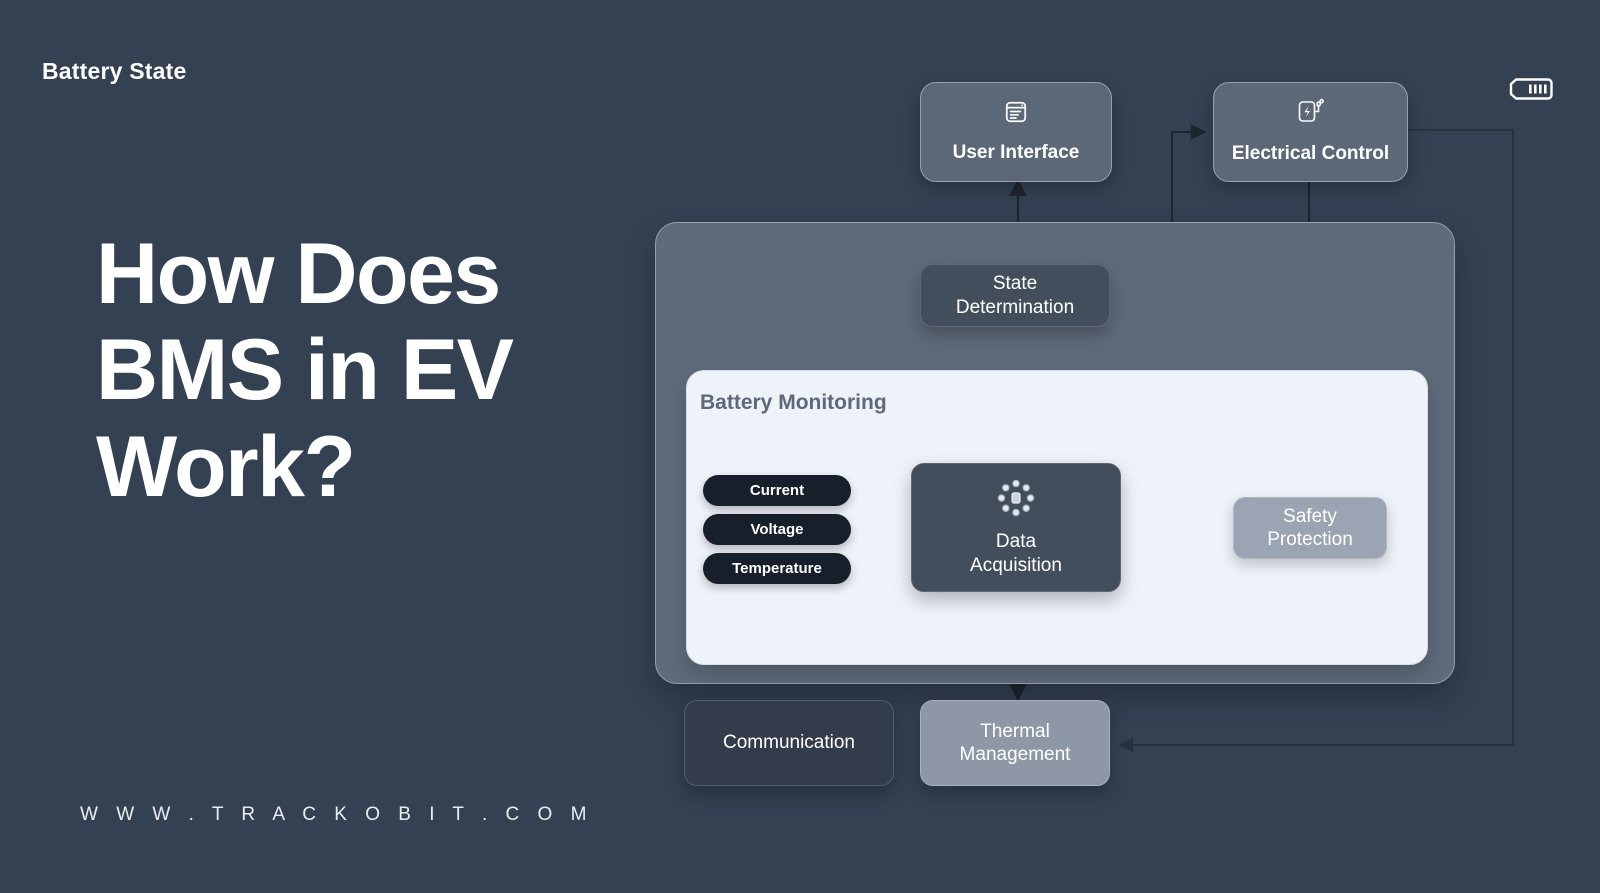  I want to click on node-communication-label: Communication, so click(789, 743).